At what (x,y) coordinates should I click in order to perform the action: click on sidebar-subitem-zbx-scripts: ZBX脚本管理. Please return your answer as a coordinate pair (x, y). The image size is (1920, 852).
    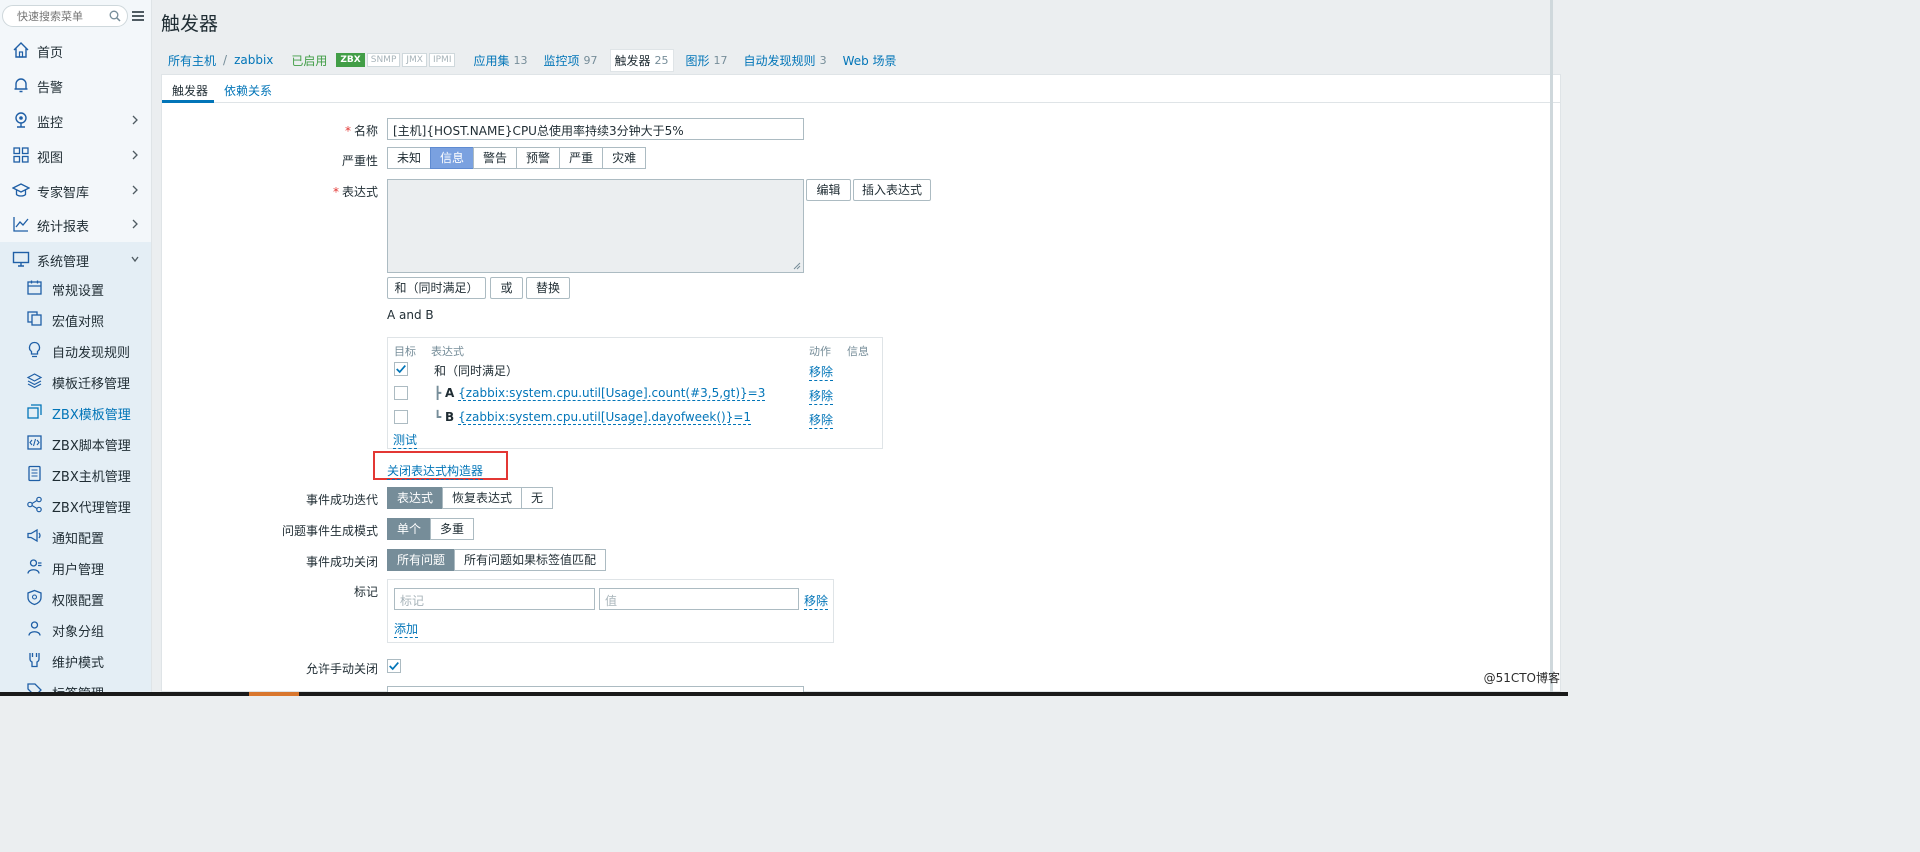
    Looking at the image, I should click on (75, 442).